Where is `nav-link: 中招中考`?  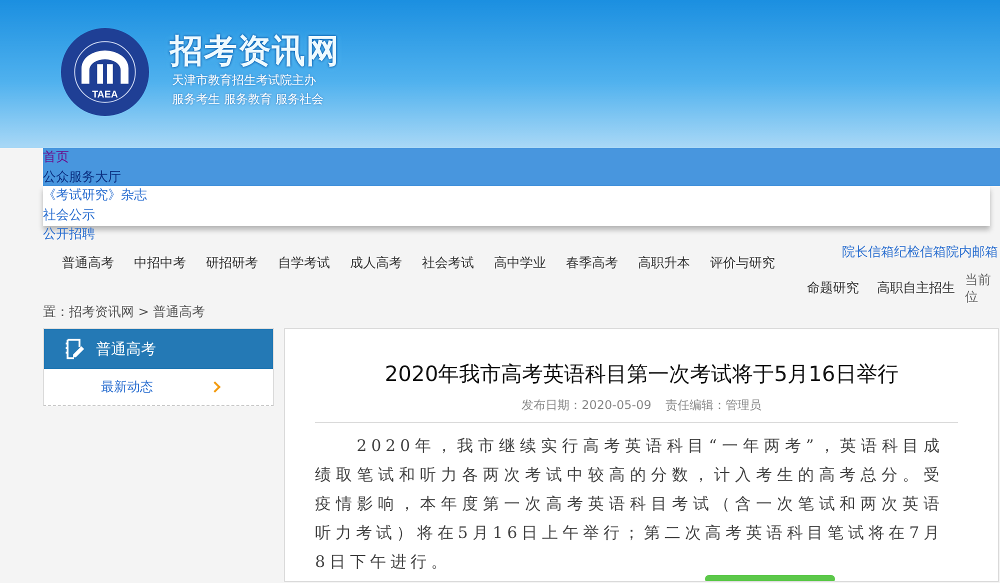 nav-link: 中招中考 is located at coordinates (160, 264).